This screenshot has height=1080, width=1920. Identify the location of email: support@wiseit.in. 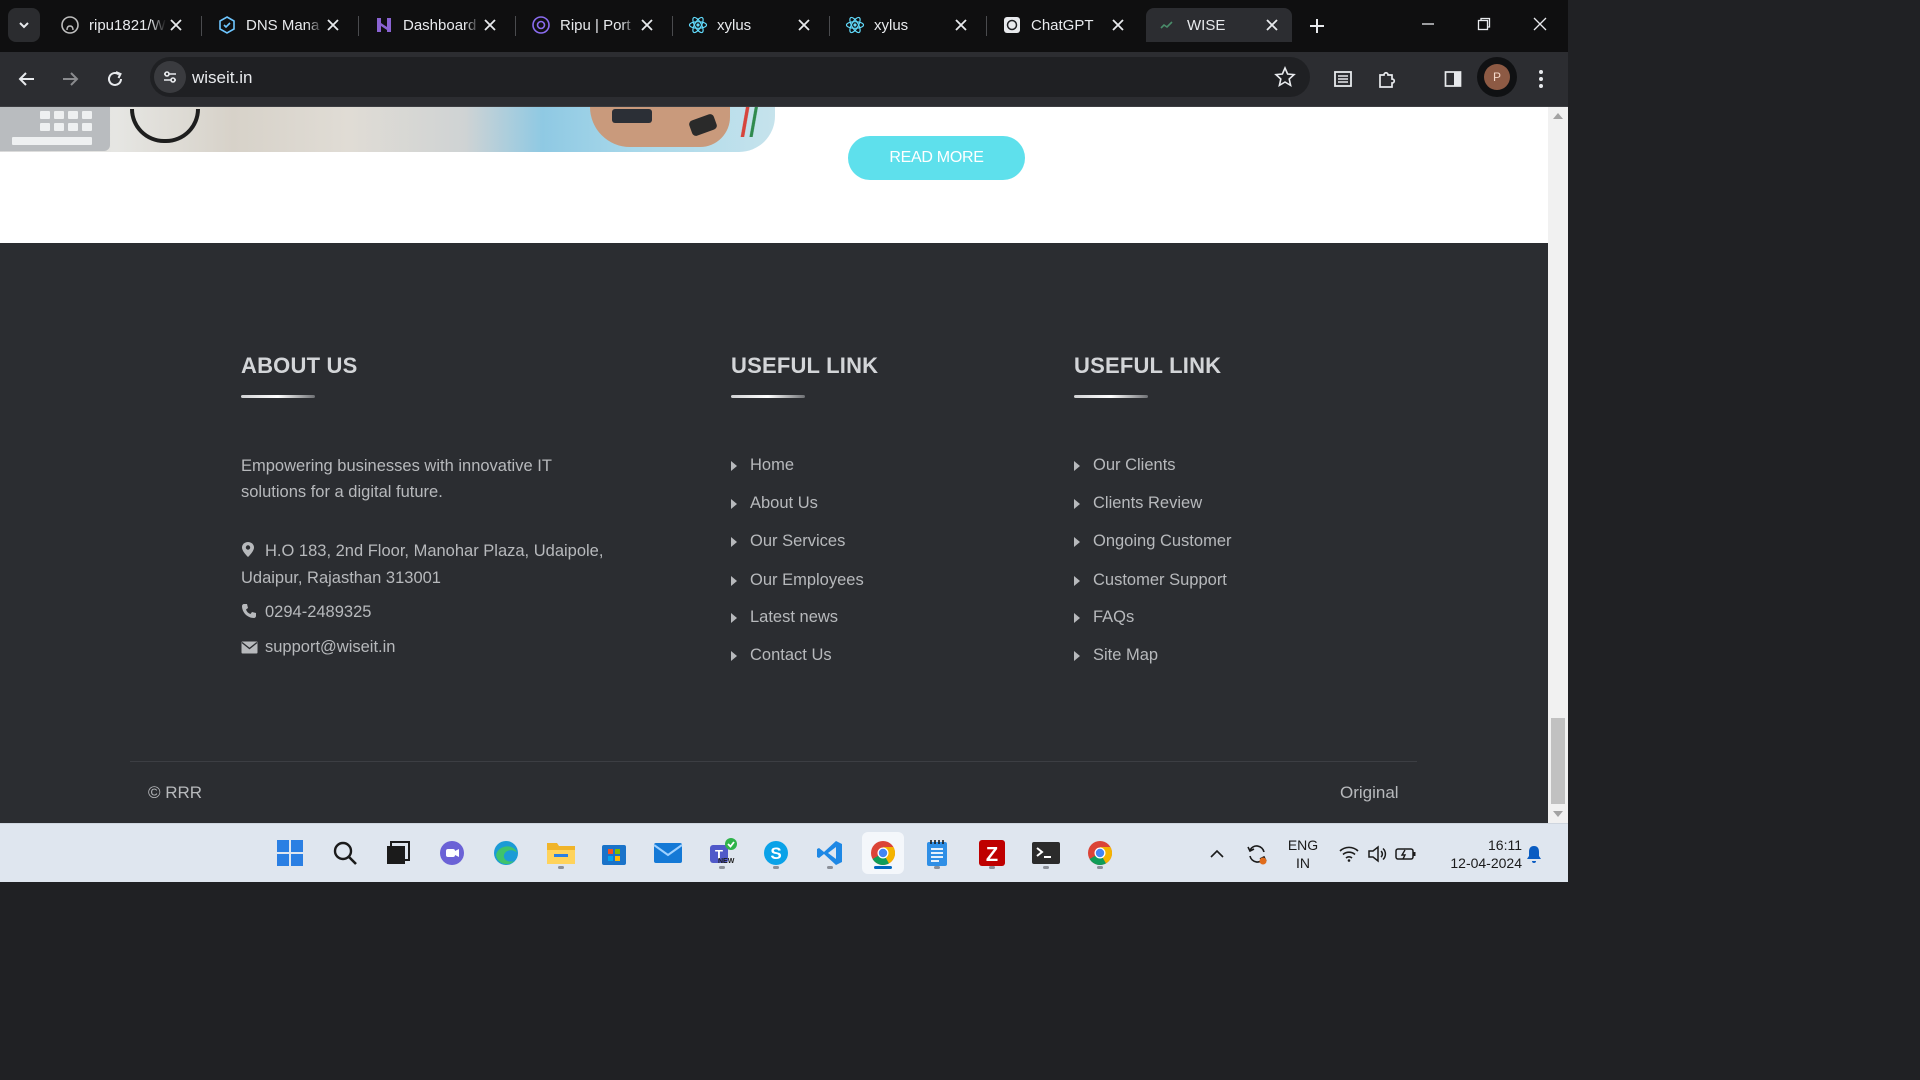
(318, 648).